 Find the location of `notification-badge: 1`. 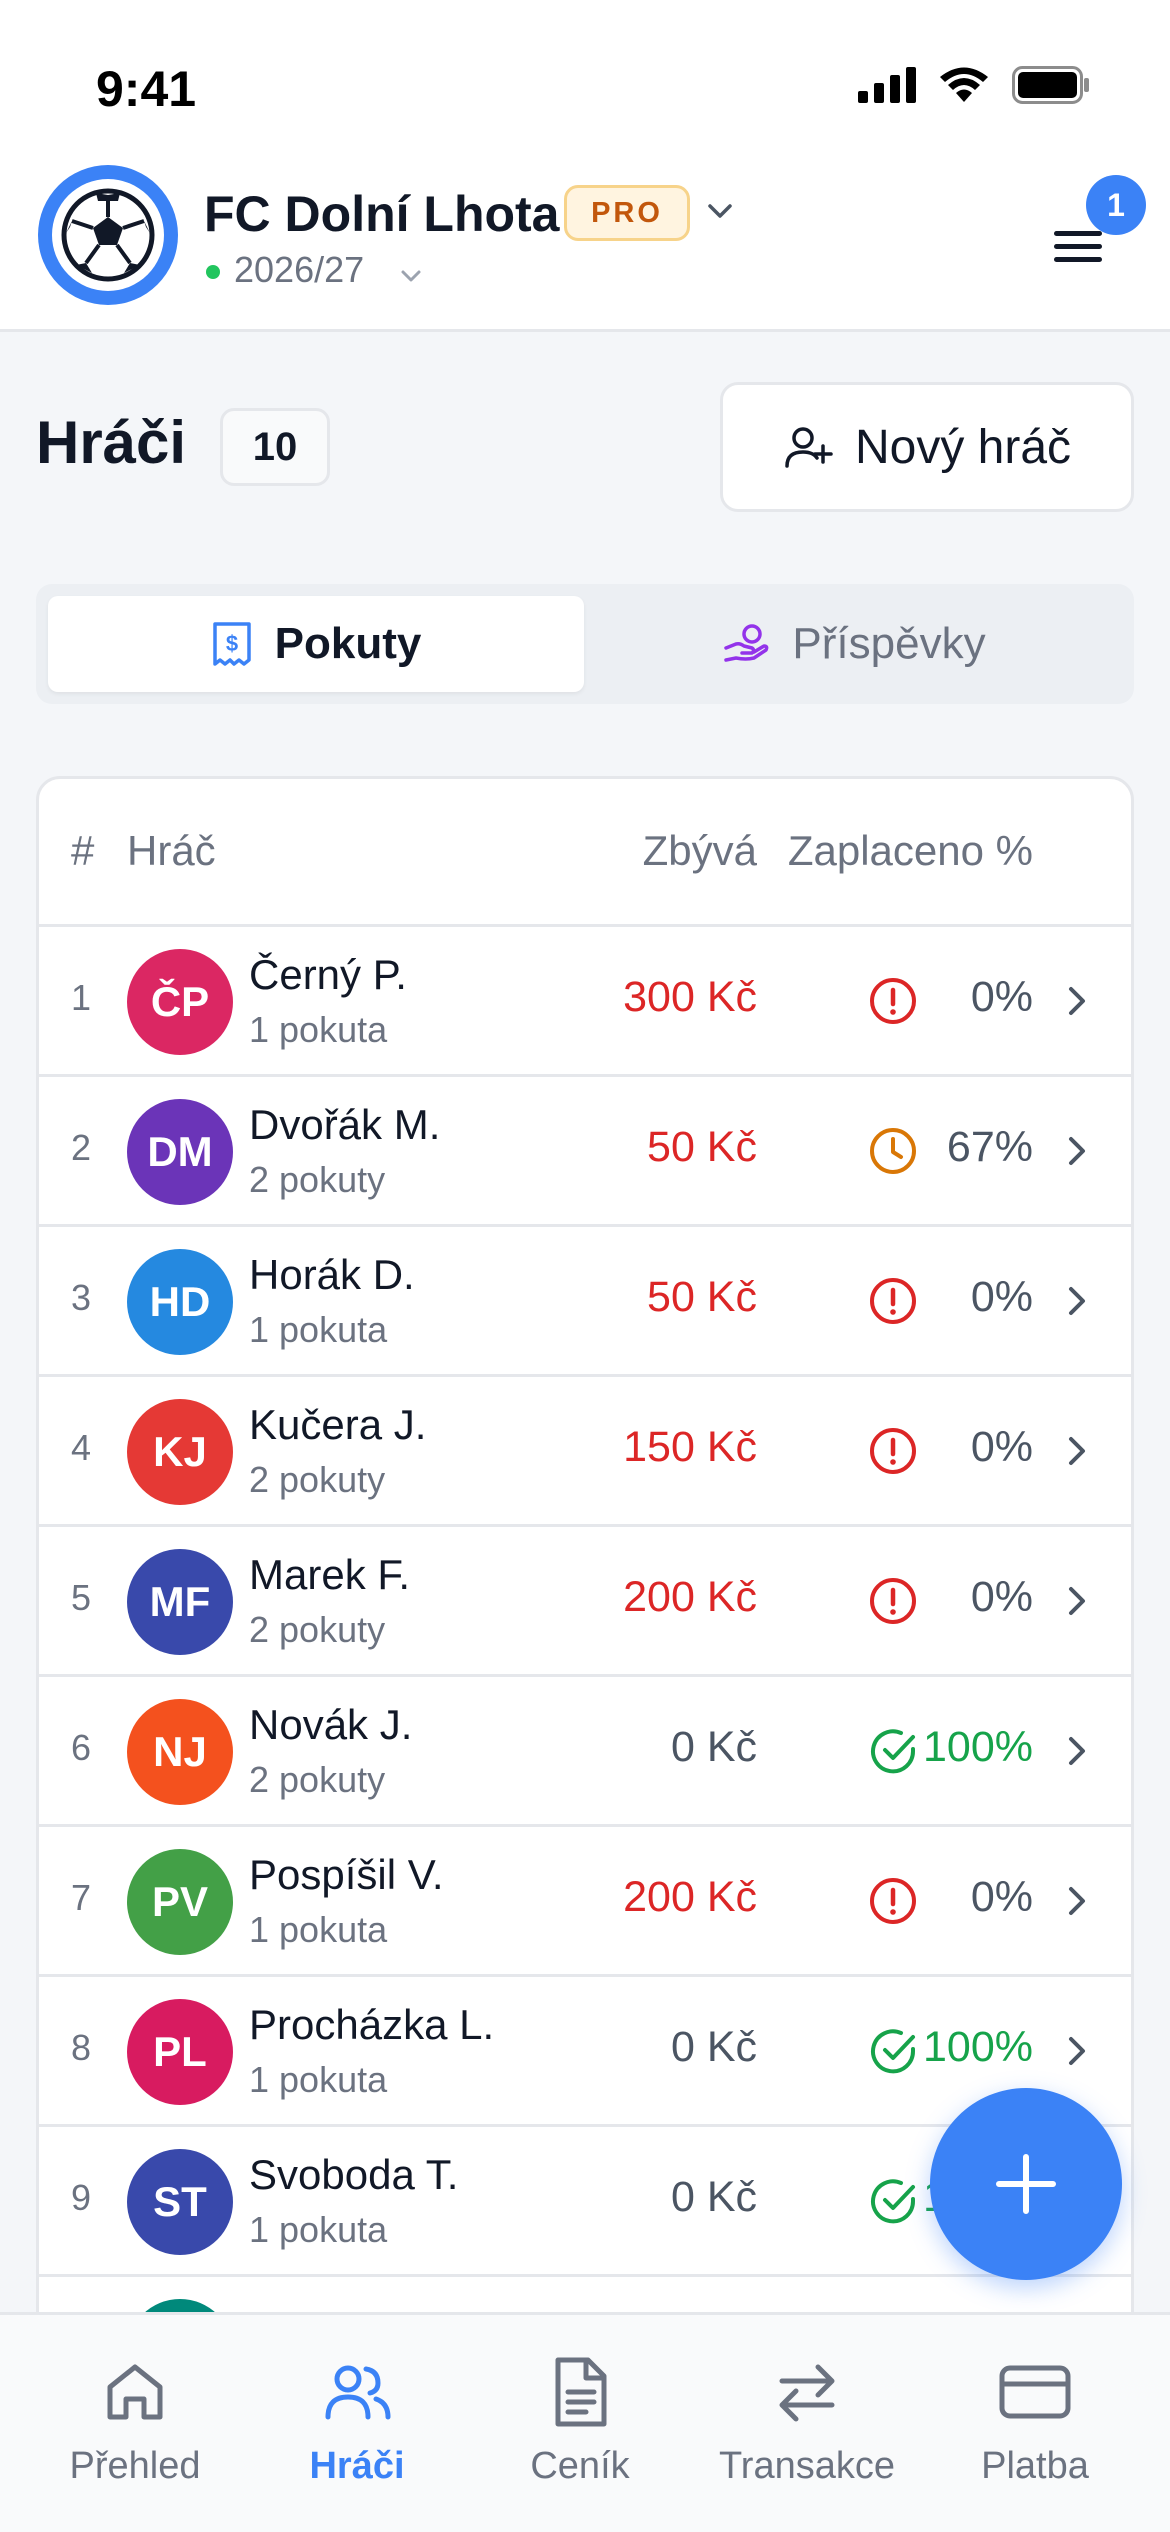

notification-badge: 1 is located at coordinates (1116, 205).